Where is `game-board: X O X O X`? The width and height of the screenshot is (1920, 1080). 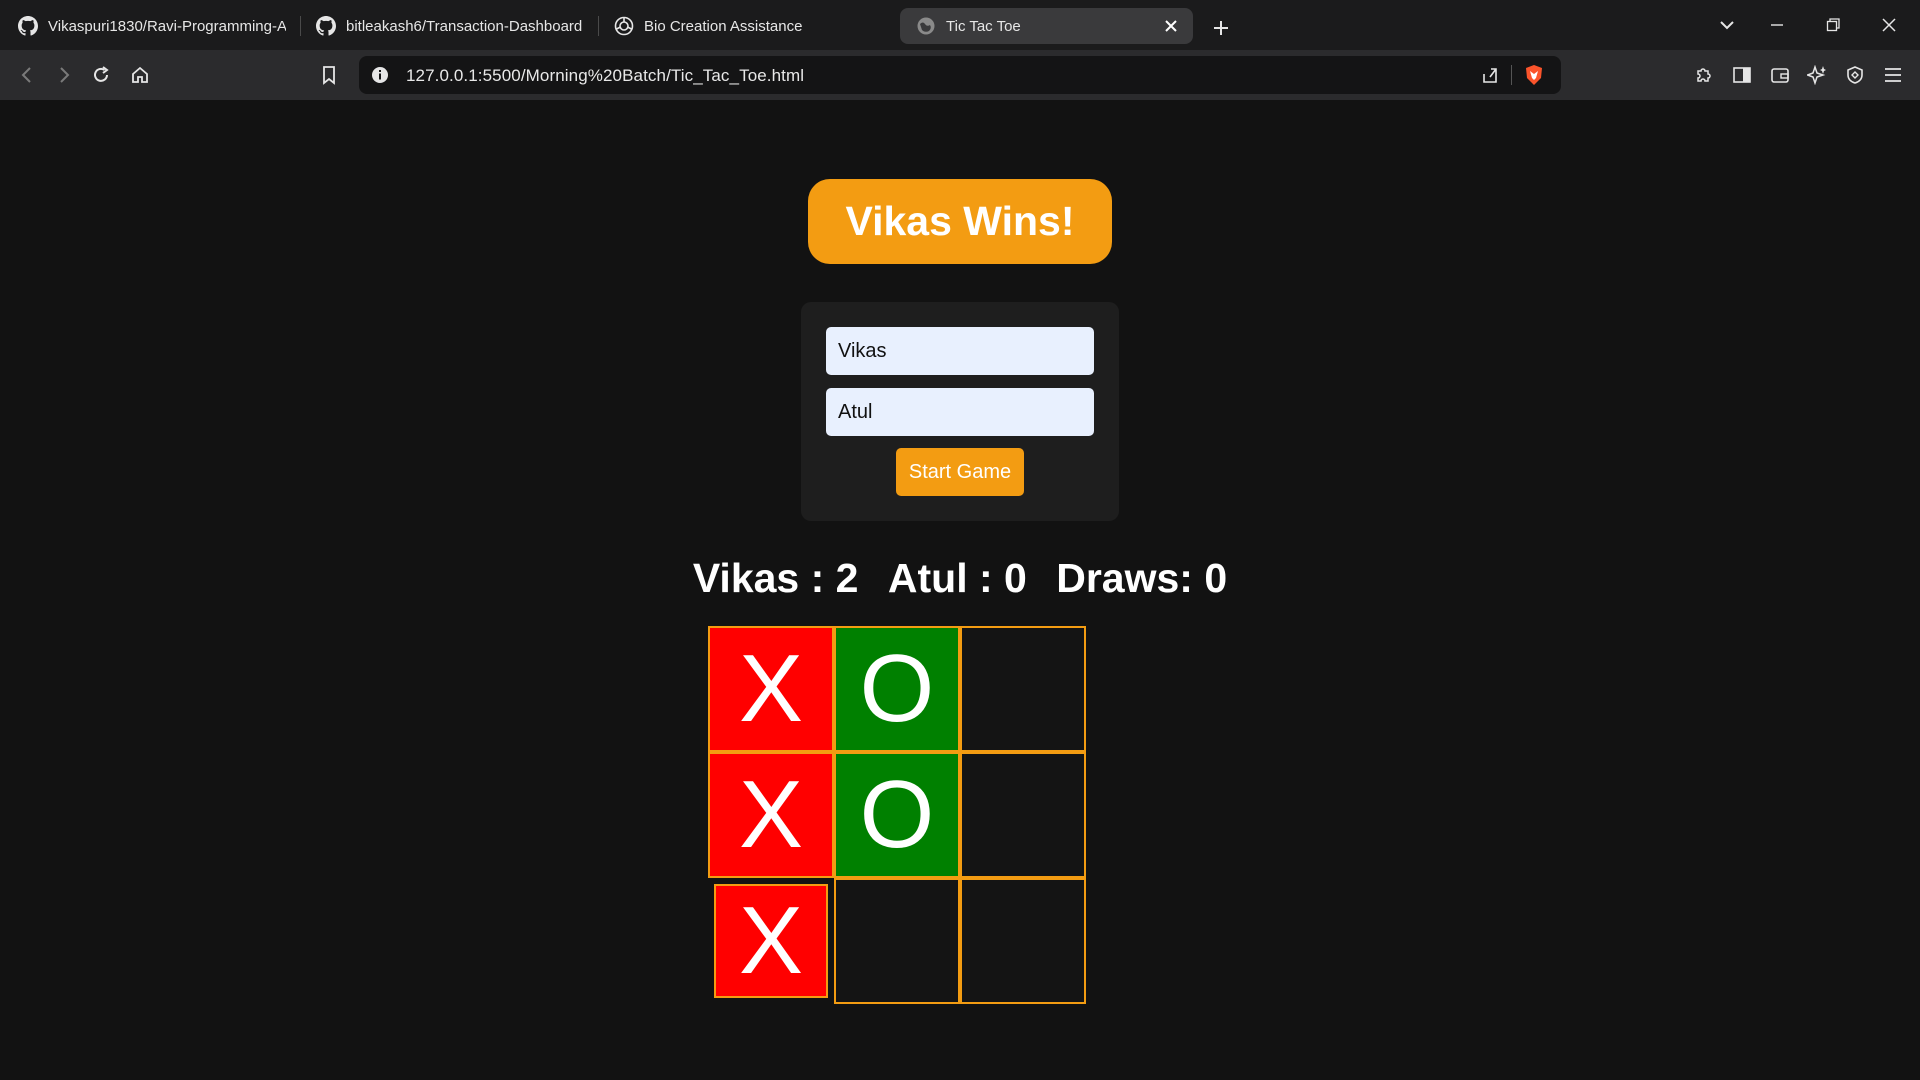
game-board: X O X O X is located at coordinates (897, 815).